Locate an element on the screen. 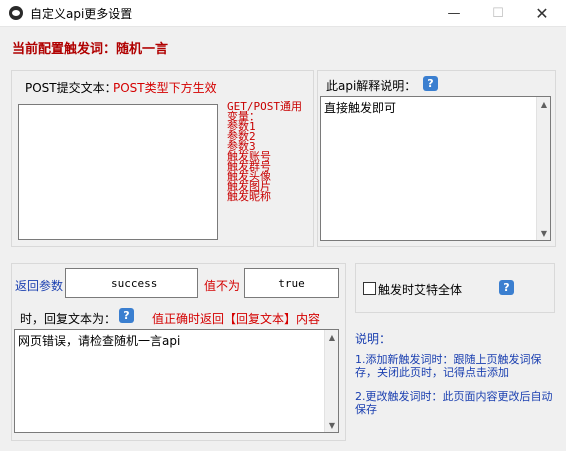 This screenshot has width=566, height=451. reply-text-input: 网页错误，请检查随机一言api ▲ ▼ is located at coordinates (176, 381).